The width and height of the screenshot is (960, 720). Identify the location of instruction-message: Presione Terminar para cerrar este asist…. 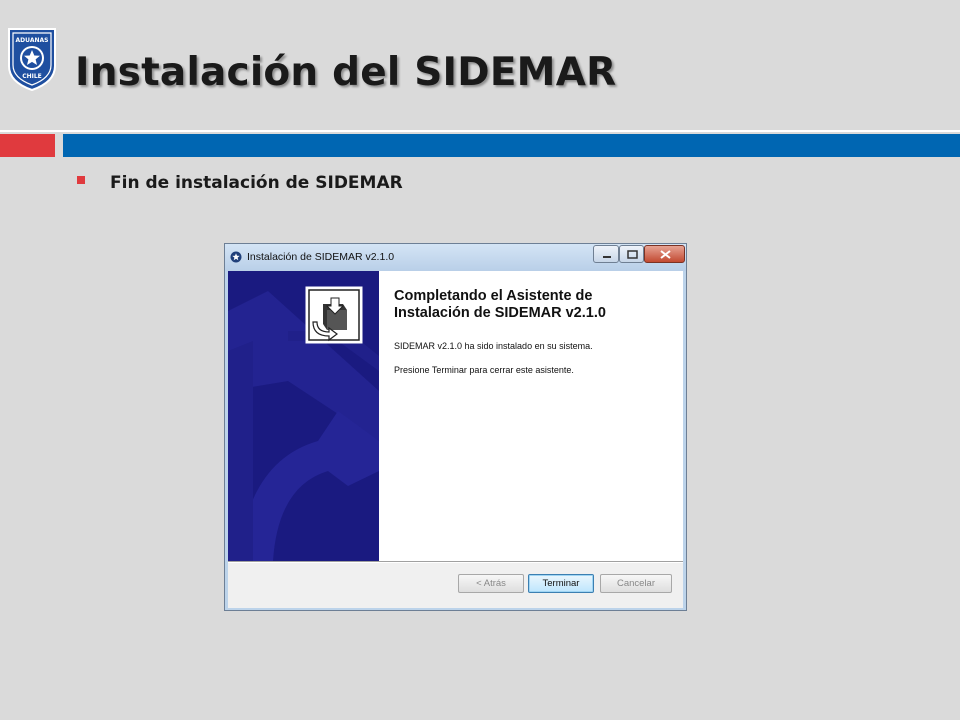
(484, 370).